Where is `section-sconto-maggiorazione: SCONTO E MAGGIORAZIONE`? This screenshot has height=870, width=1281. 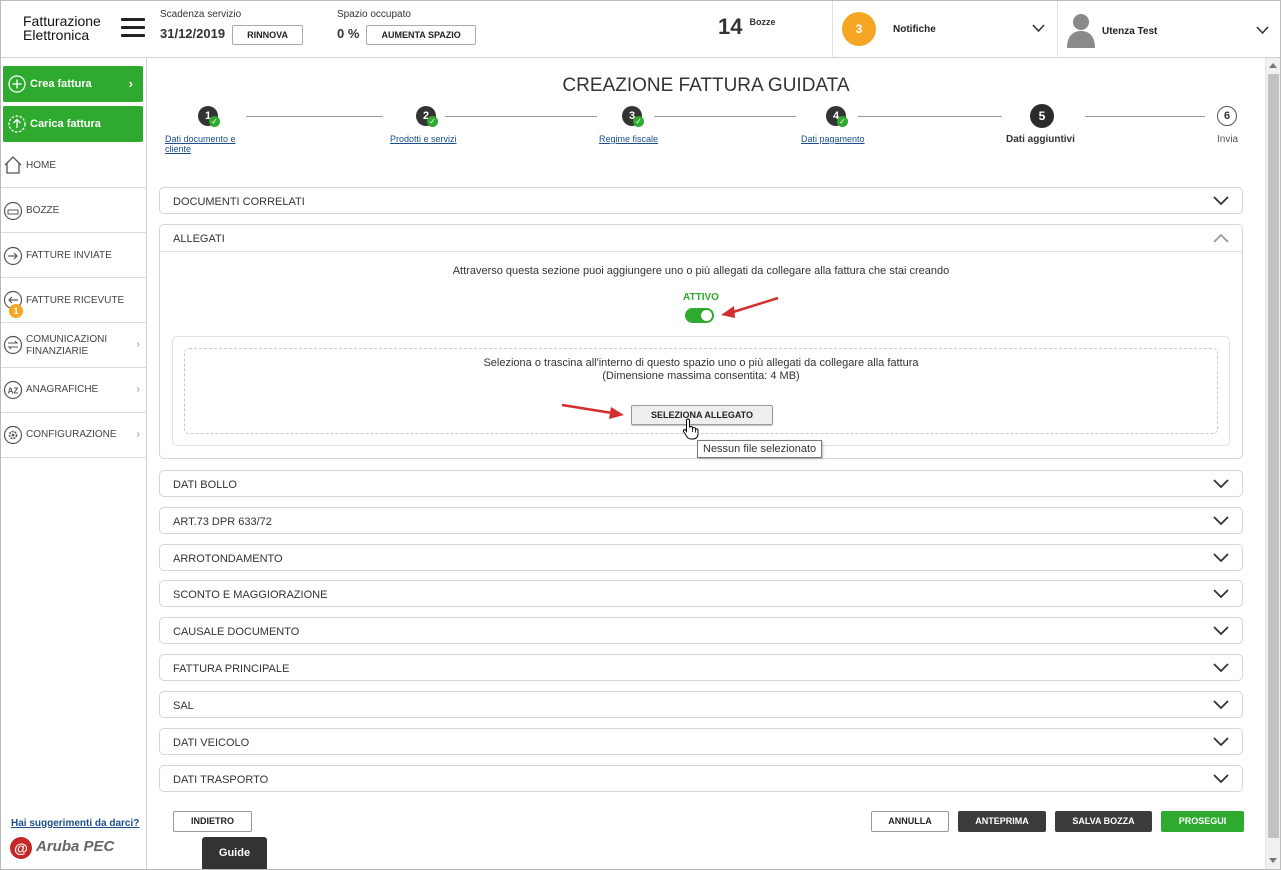
section-sconto-maggiorazione: SCONTO E MAGGIORAZIONE is located at coordinates (701, 593).